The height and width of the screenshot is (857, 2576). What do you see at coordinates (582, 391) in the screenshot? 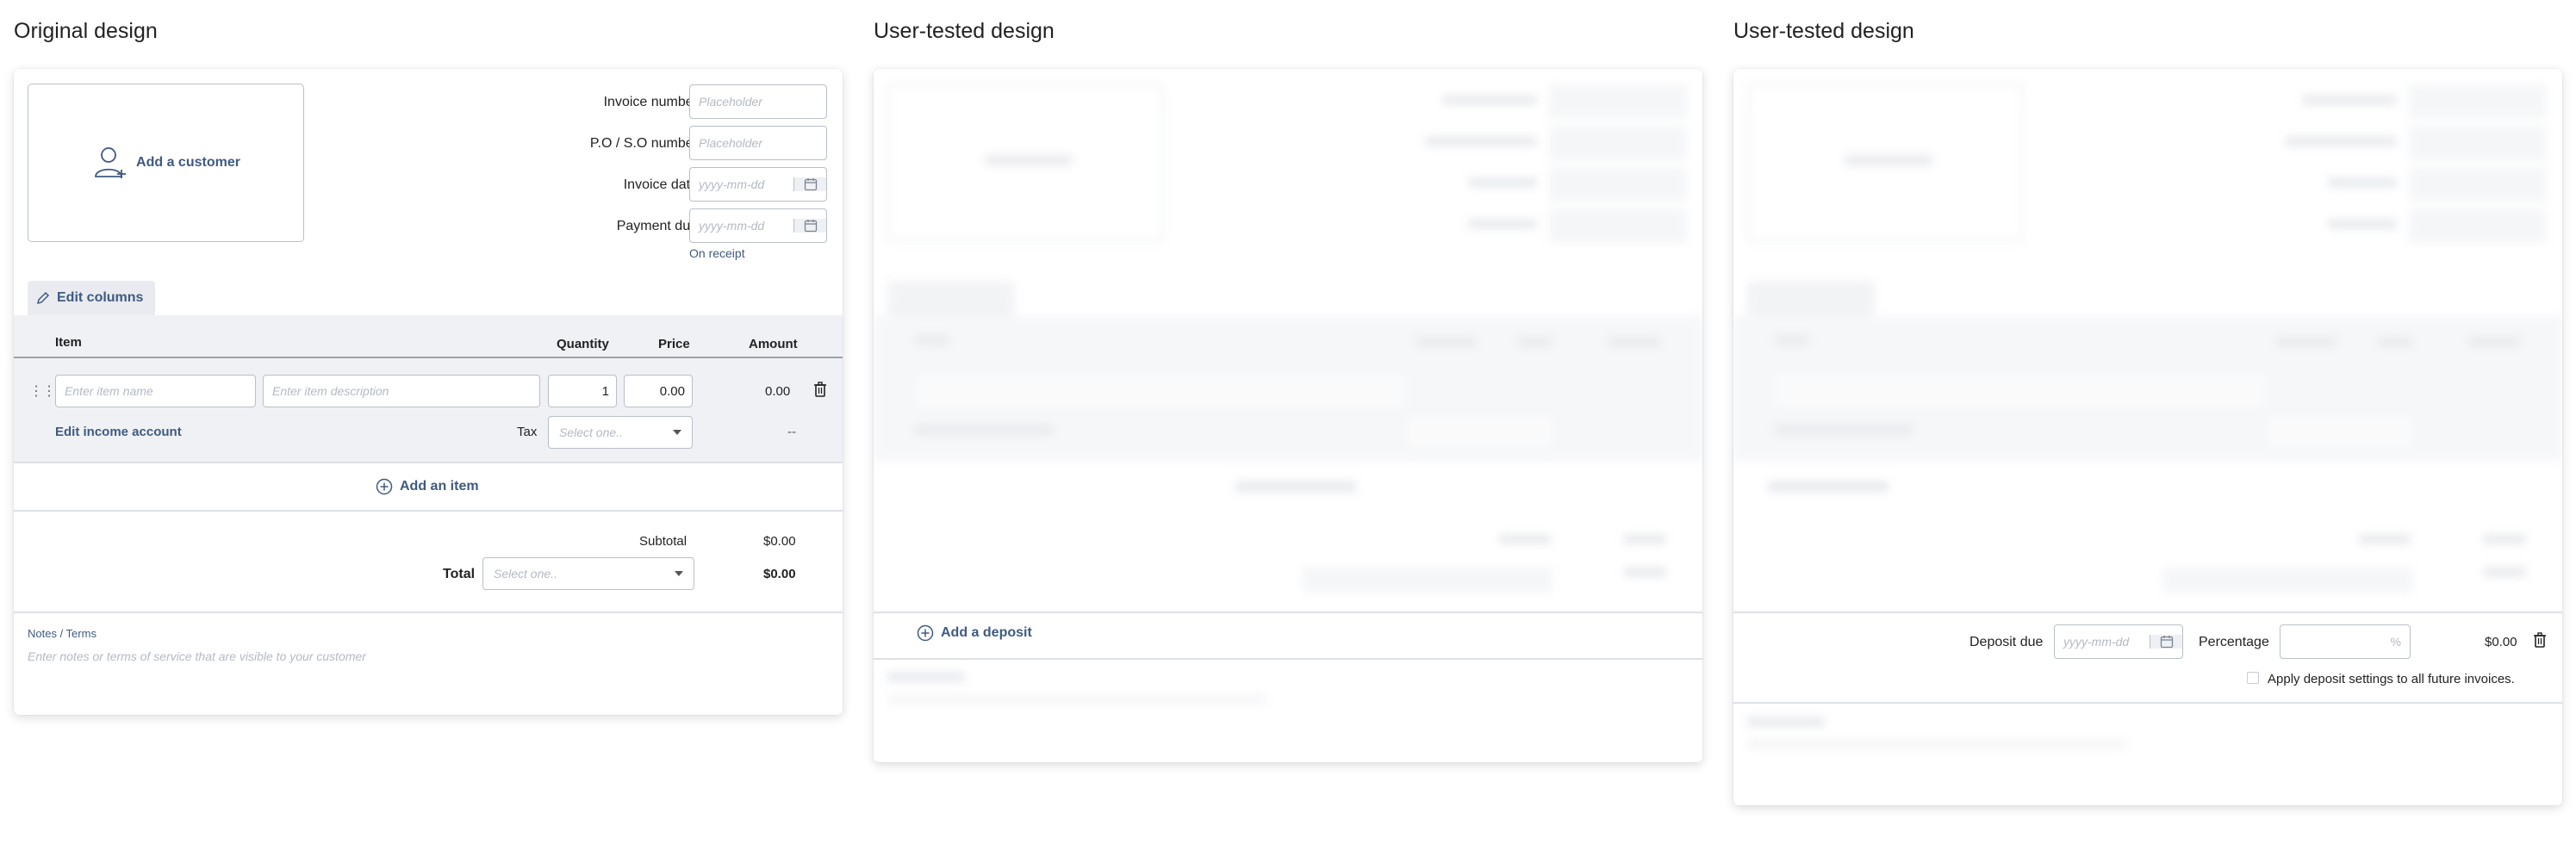
I see `quantity-input: 1` at bounding box center [582, 391].